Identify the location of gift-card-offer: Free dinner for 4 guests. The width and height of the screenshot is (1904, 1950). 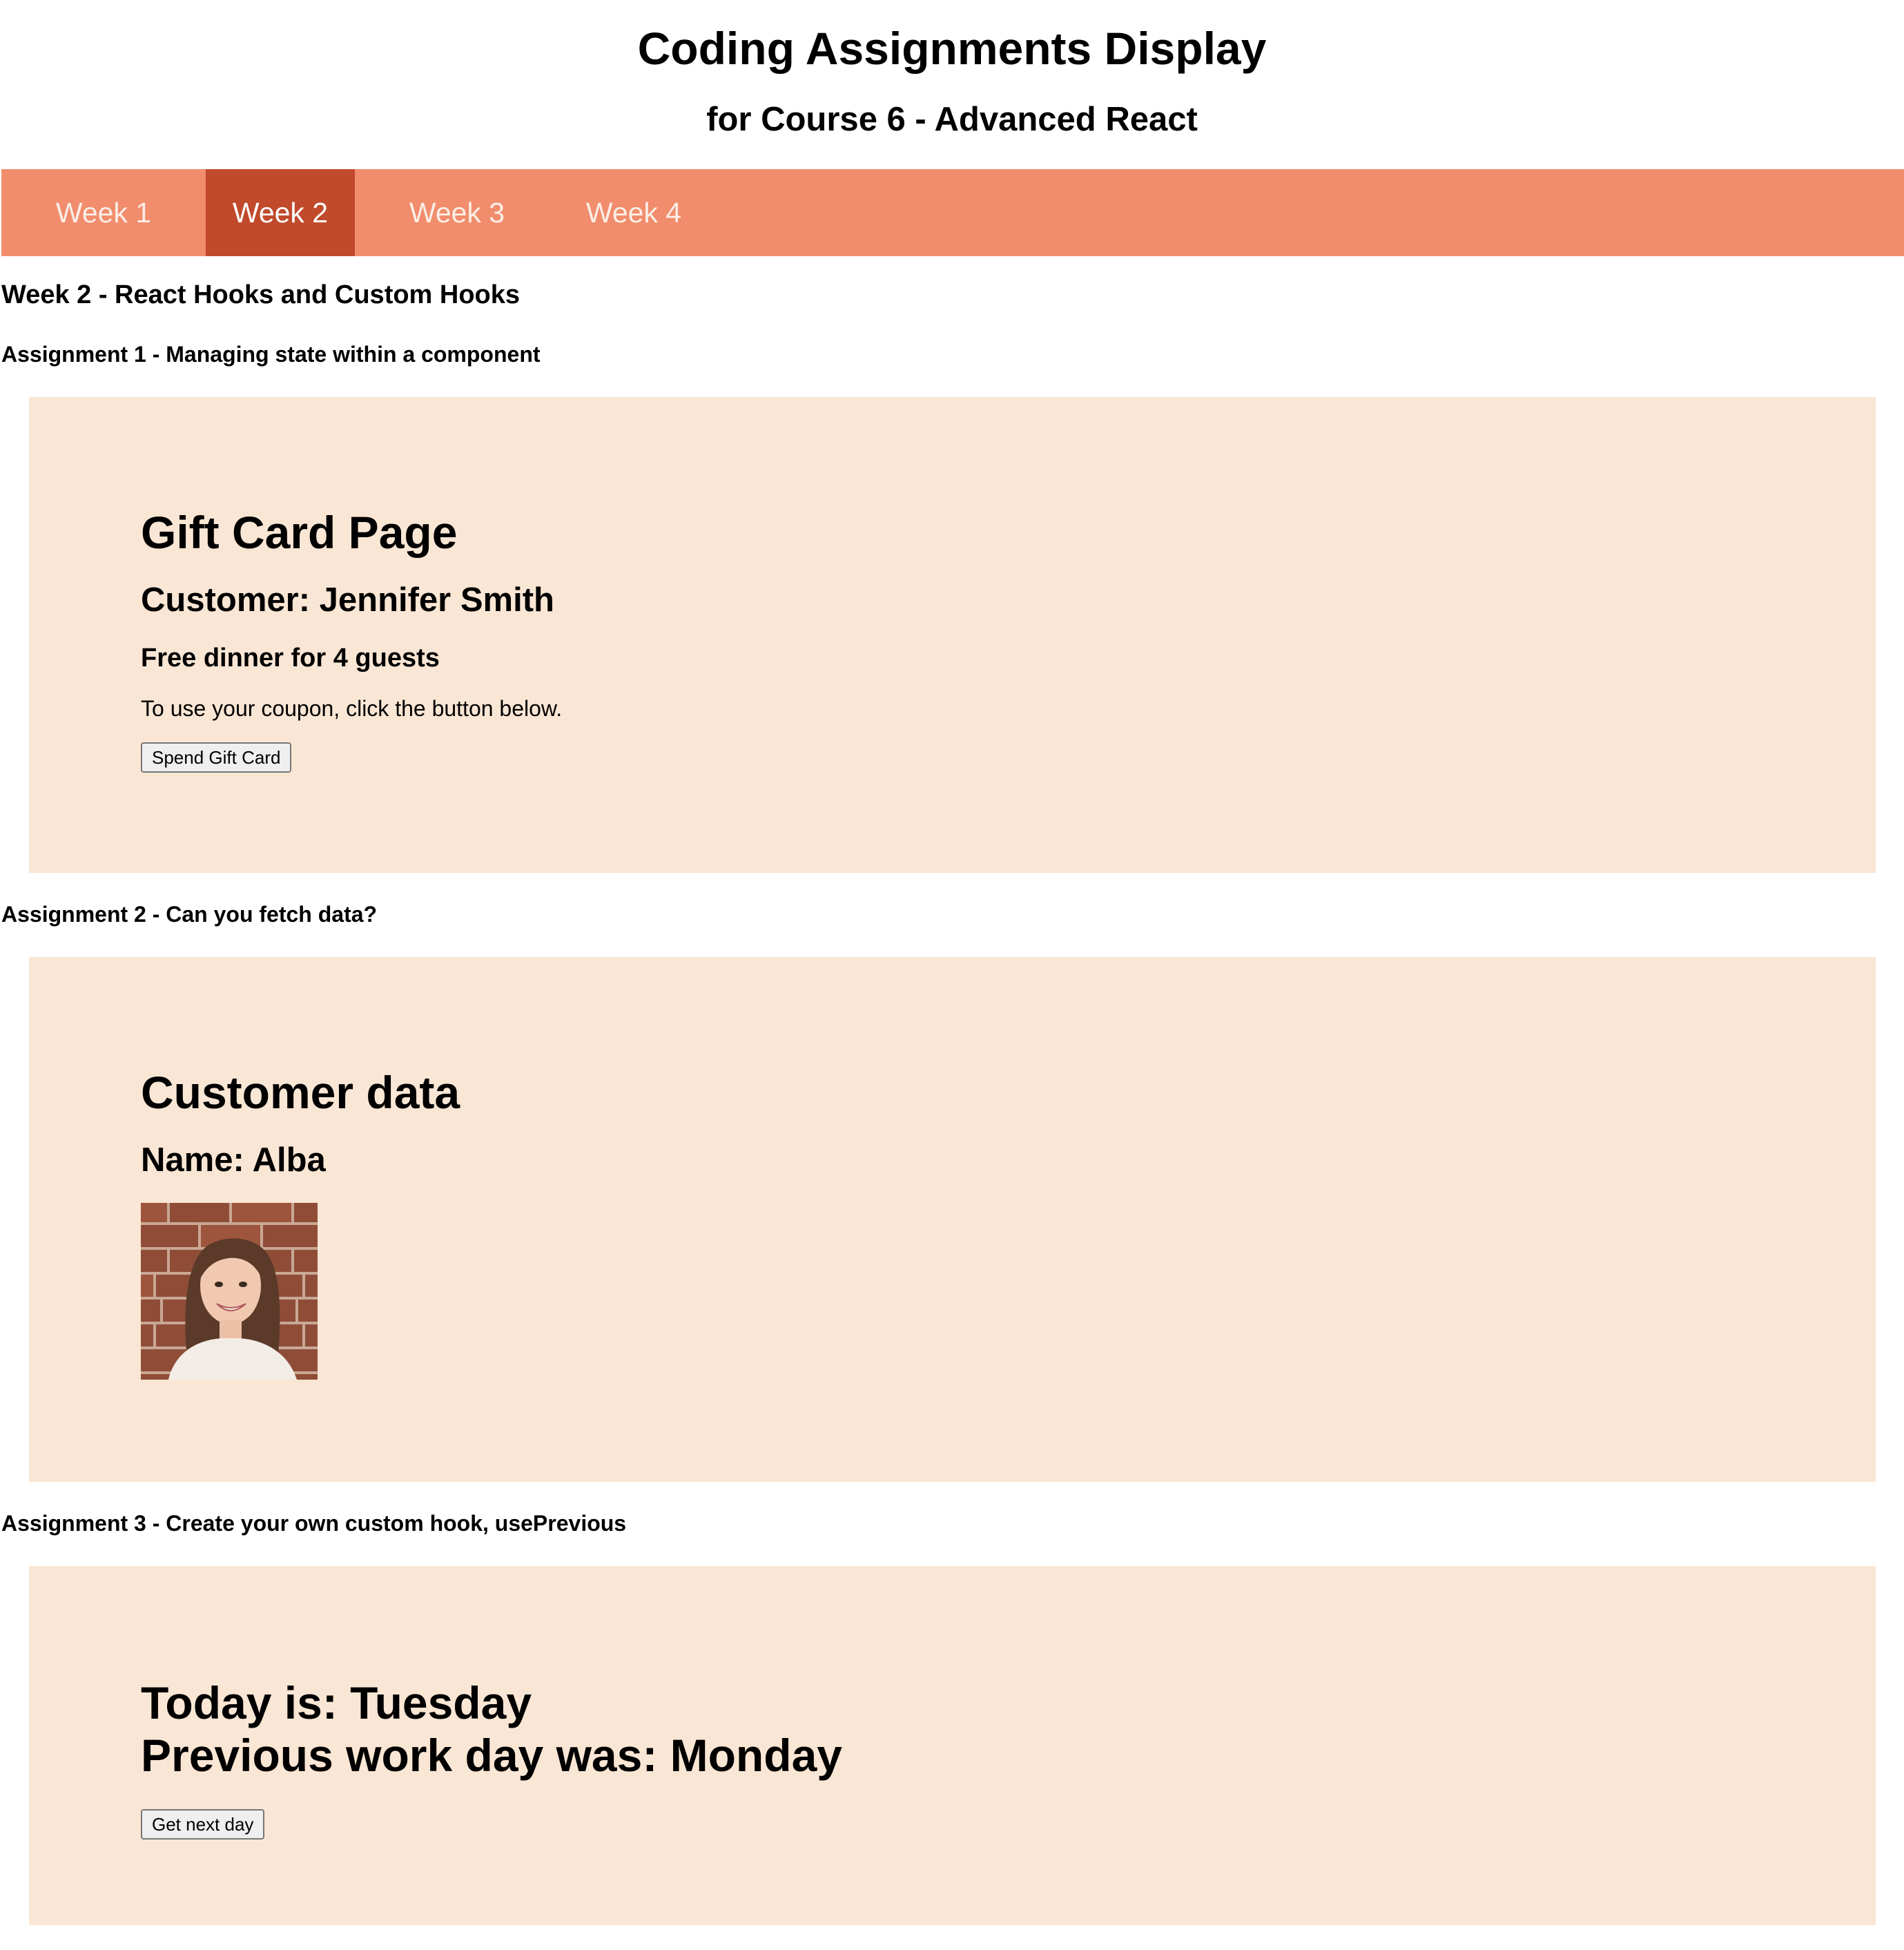
(290, 658).